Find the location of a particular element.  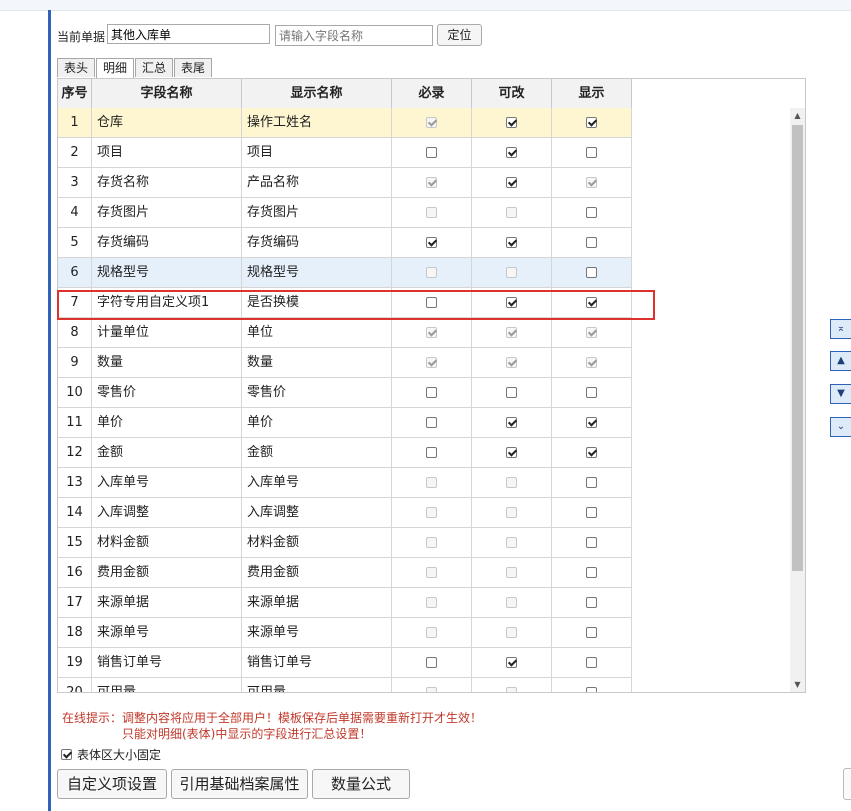

move-top-button: ⌅ is located at coordinates (840, 329).